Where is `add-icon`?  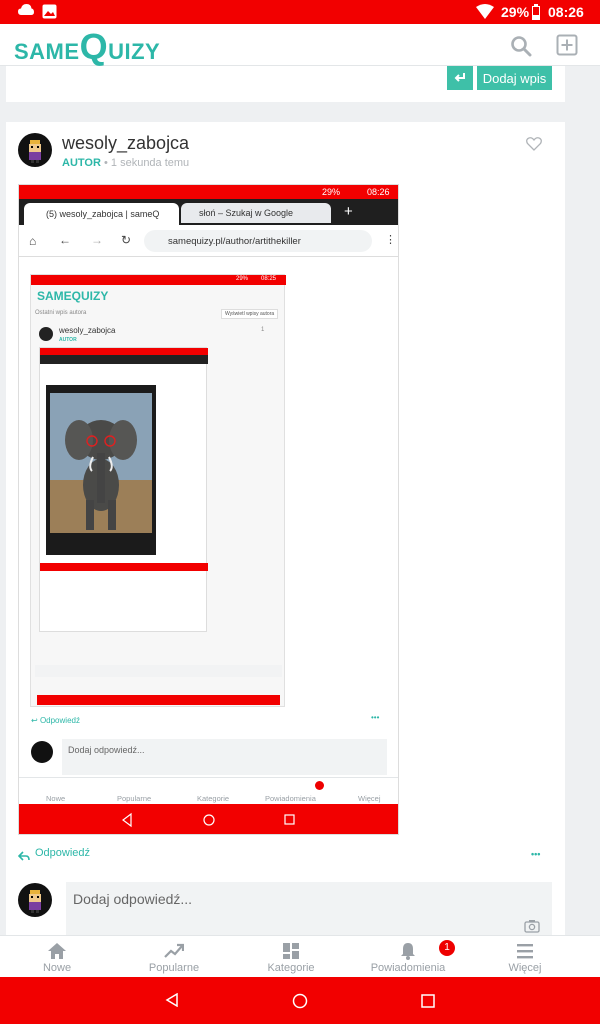 add-icon is located at coordinates (567, 45).